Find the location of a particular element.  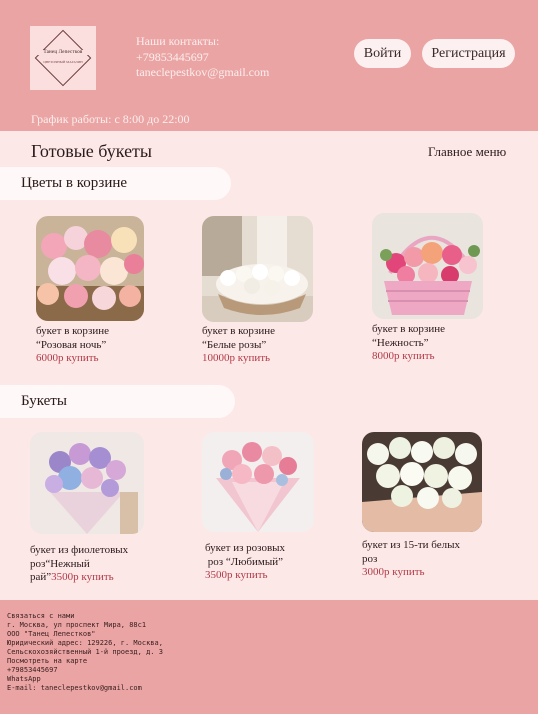

register-button: Регистрация is located at coordinates (468, 53).